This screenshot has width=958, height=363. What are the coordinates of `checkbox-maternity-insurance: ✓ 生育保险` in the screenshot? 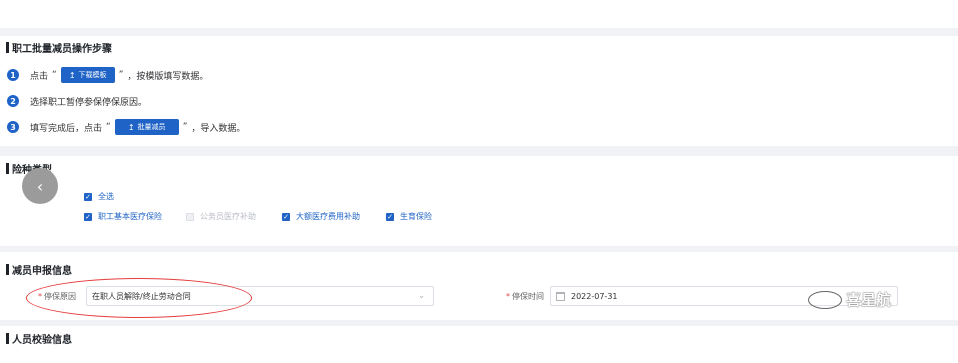 It's located at (409, 216).